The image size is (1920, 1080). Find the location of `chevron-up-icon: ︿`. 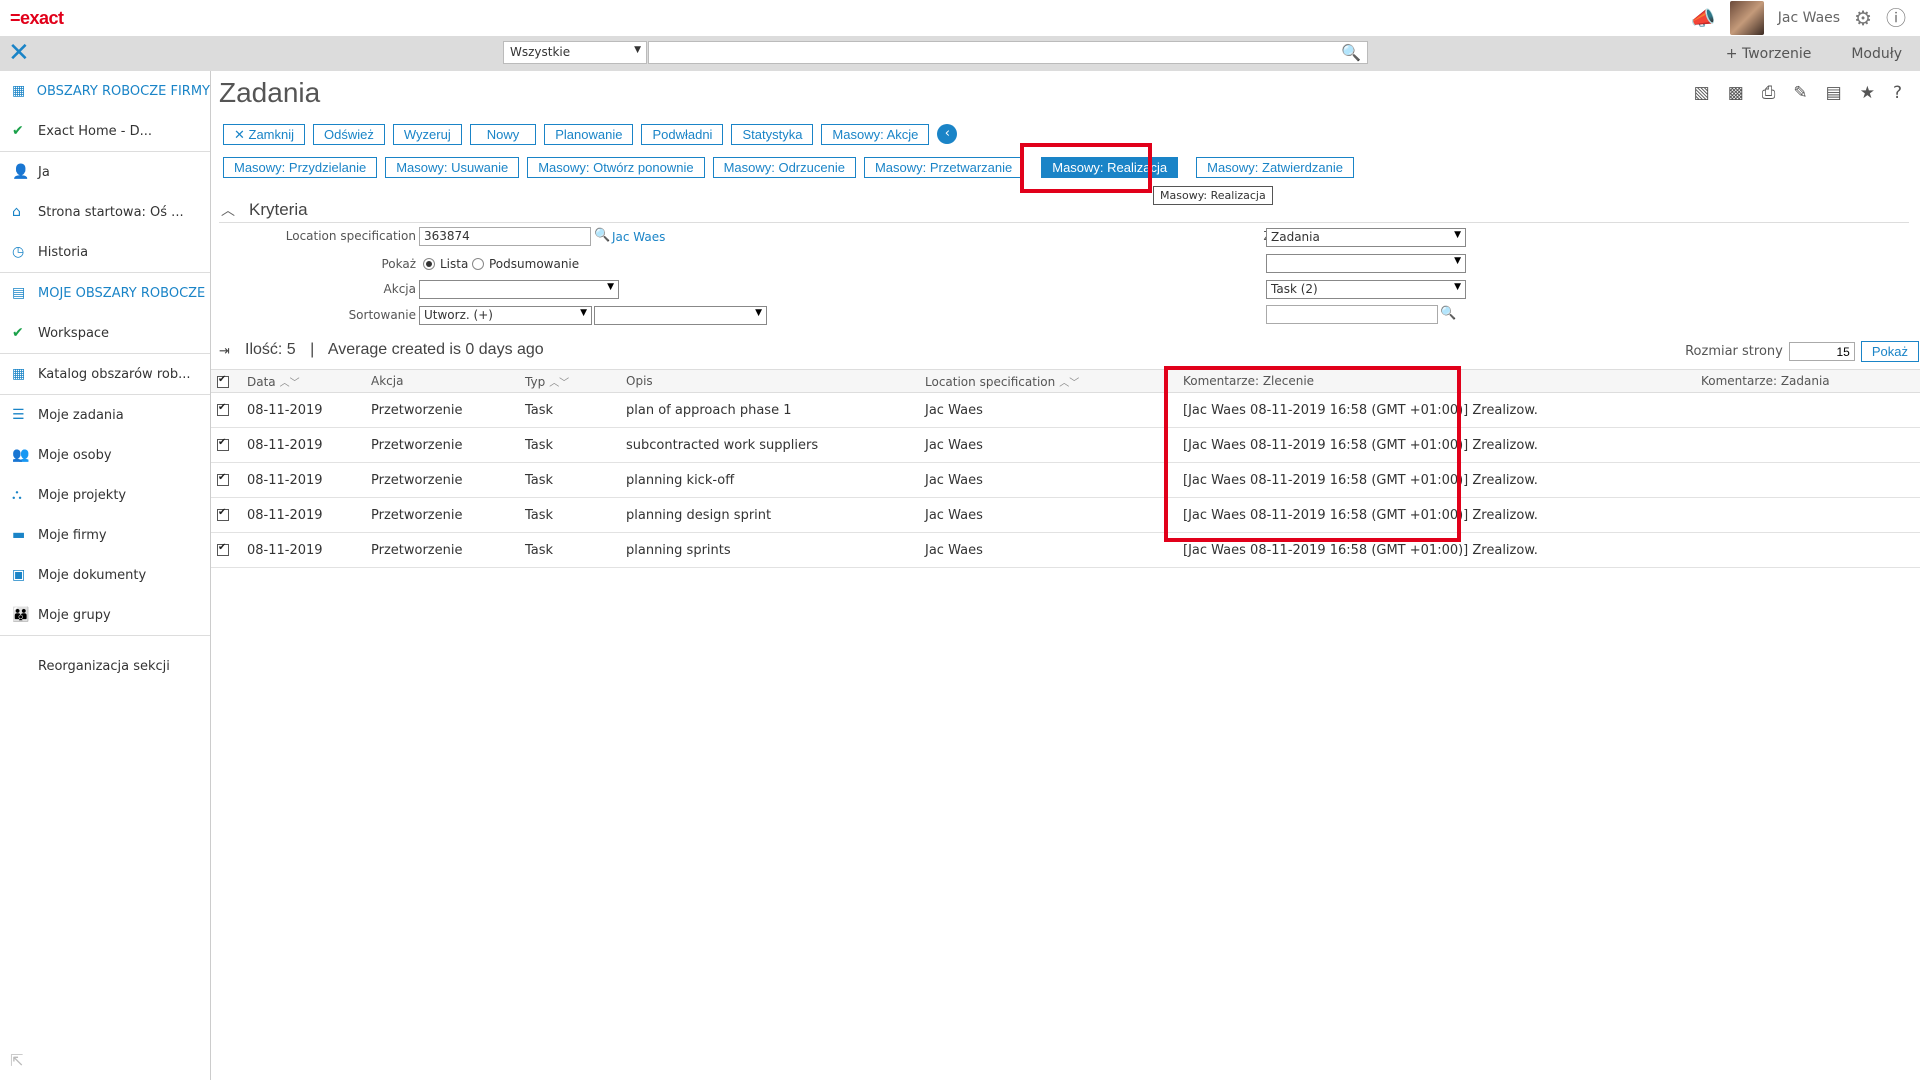

chevron-up-icon: ︿ is located at coordinates (228, 210).